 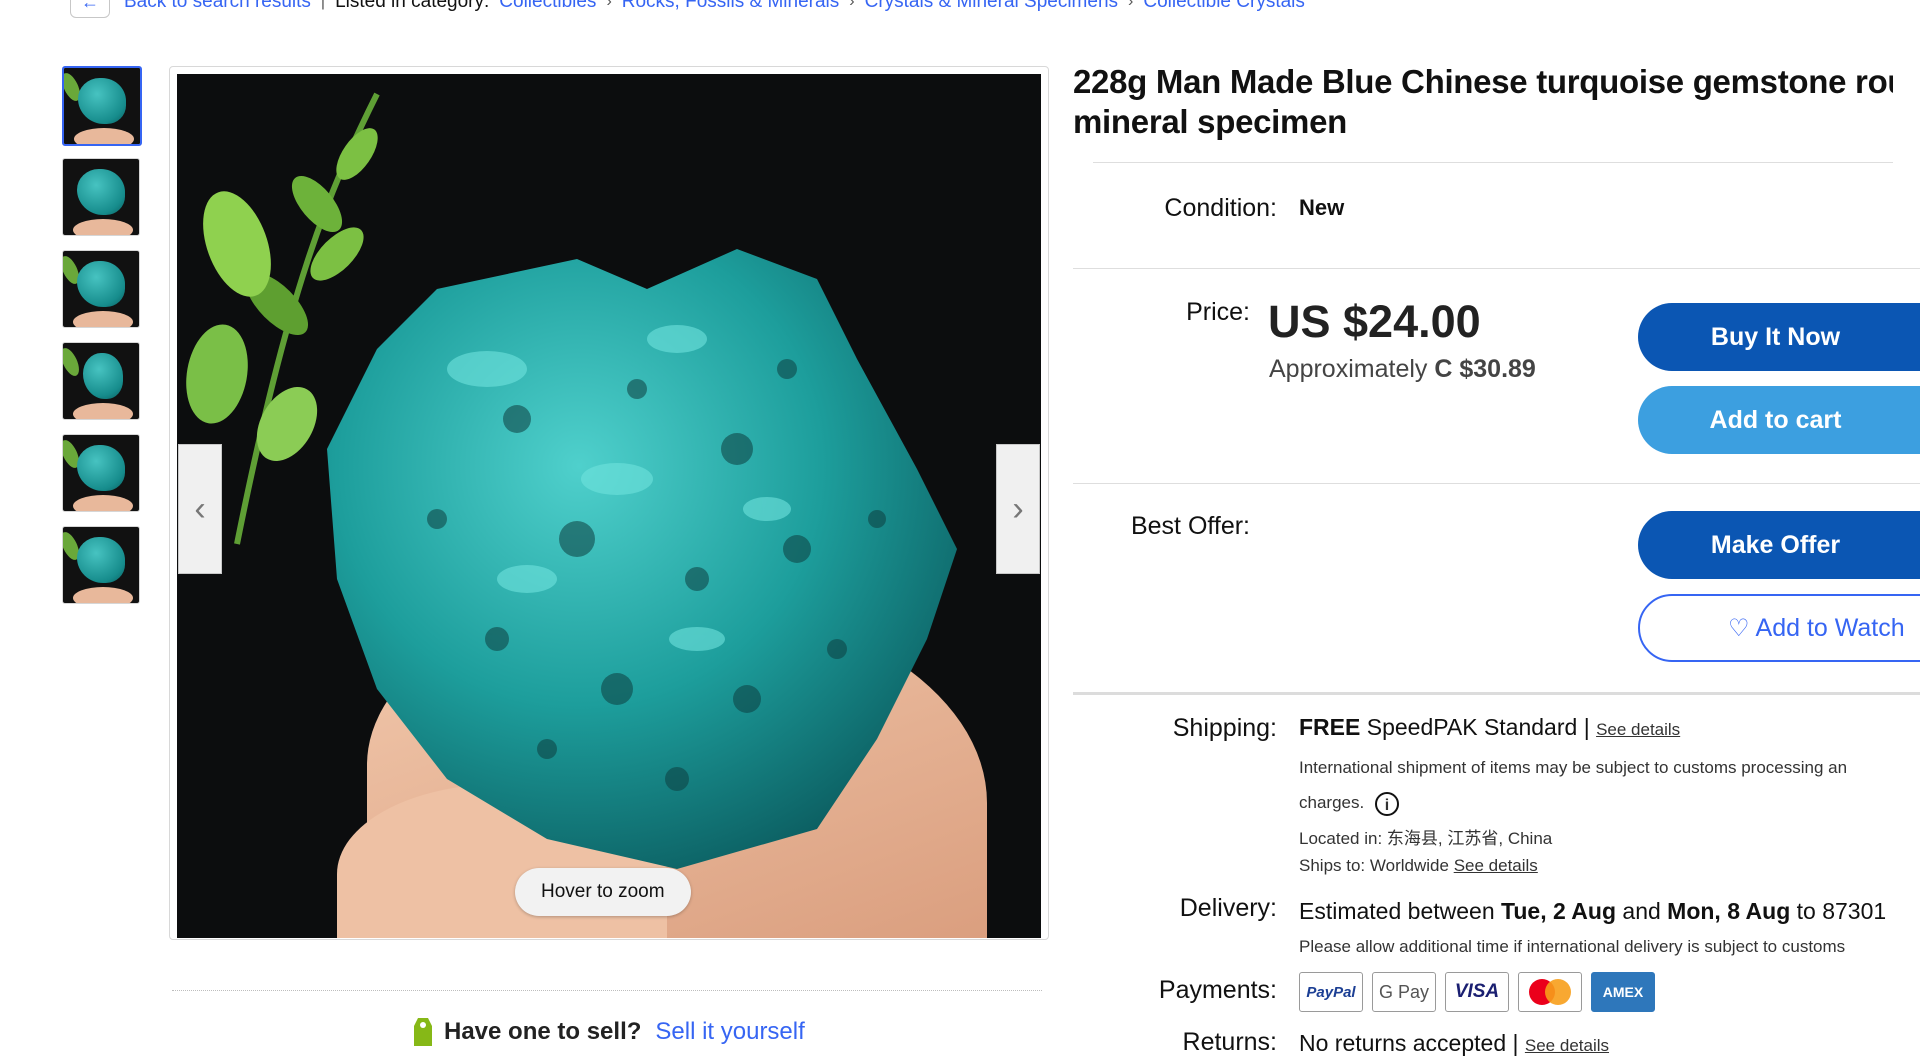 What do you see at coordinates (1550, 992) in the screenshot?
I see `mastercard-icon` at bounding box center [1550, 992].